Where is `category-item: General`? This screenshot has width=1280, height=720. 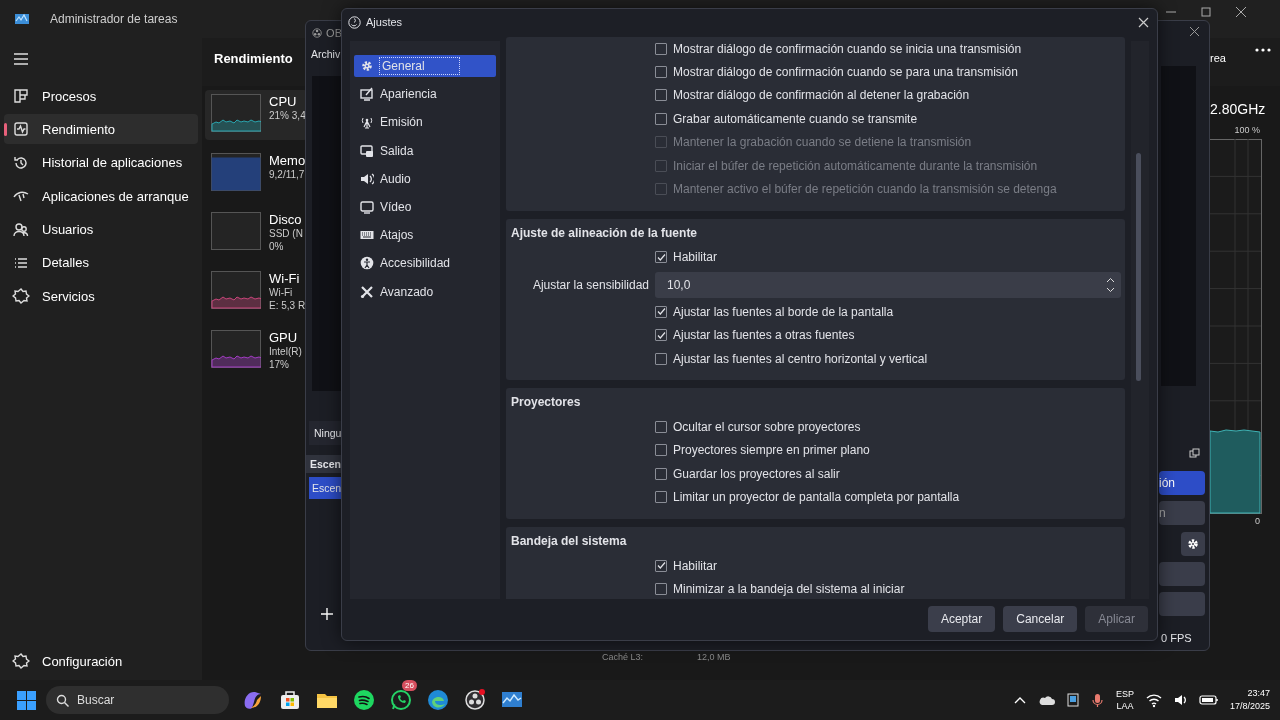 category-item: General is located at coordinates (425, 66).